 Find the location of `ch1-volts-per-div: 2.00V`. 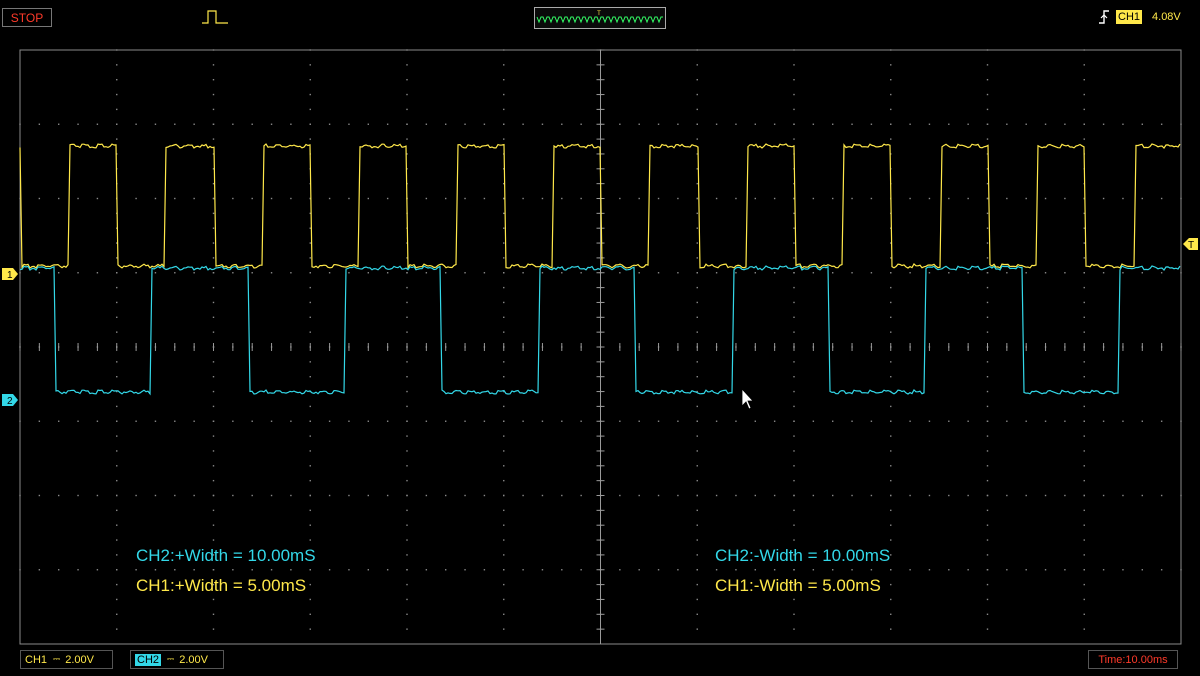

ch1-volts-per-div: 2.00V is located at coordinates (79, 659).